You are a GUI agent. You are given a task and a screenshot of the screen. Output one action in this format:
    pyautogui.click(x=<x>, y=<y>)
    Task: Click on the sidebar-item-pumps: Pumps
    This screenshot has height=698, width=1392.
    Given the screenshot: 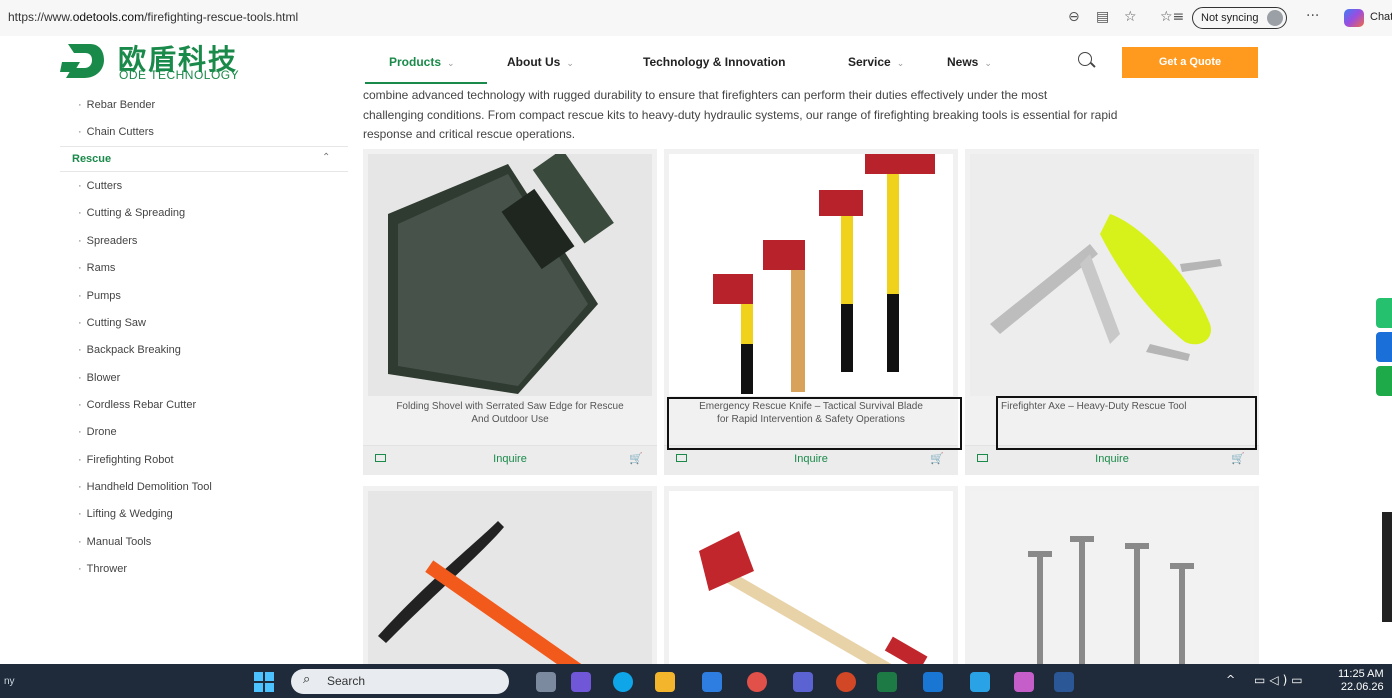 What is the action you would take?
    pyautogui.click(x=99, y=296)
    